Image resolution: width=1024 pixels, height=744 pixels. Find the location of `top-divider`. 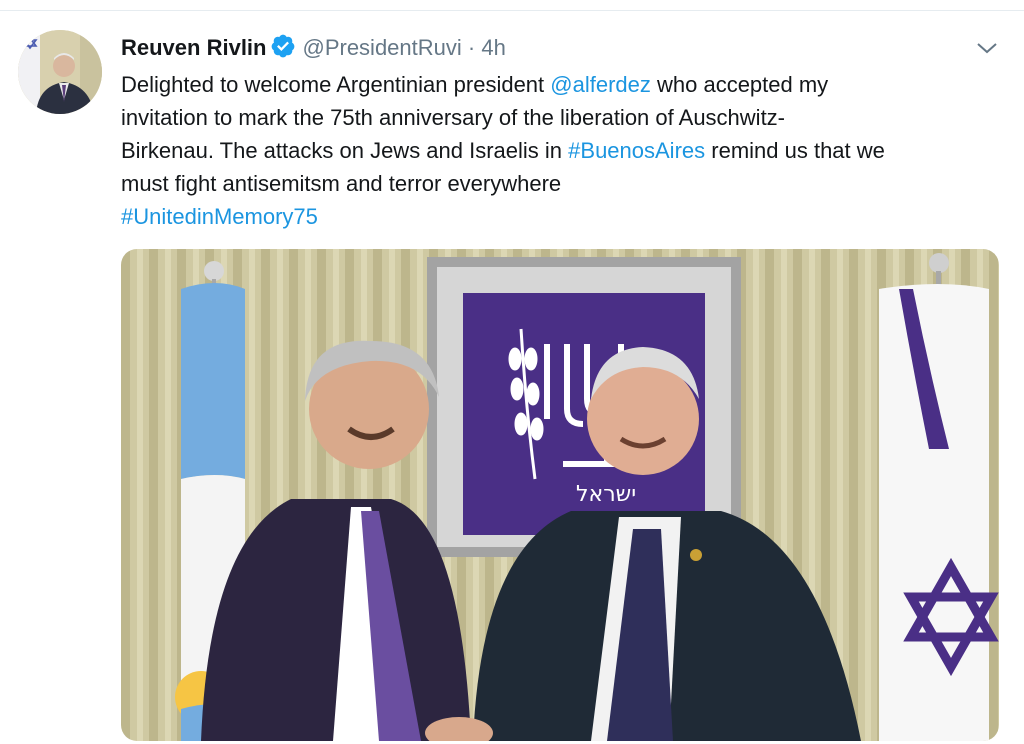

top-divider is located at coordinates (512, 10).